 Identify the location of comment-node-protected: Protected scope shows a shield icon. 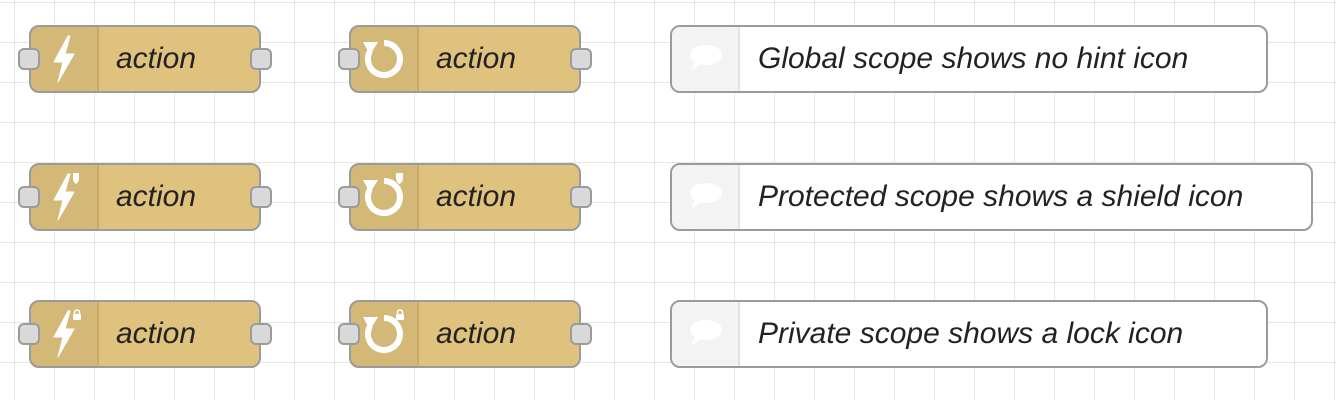
(991, 197).